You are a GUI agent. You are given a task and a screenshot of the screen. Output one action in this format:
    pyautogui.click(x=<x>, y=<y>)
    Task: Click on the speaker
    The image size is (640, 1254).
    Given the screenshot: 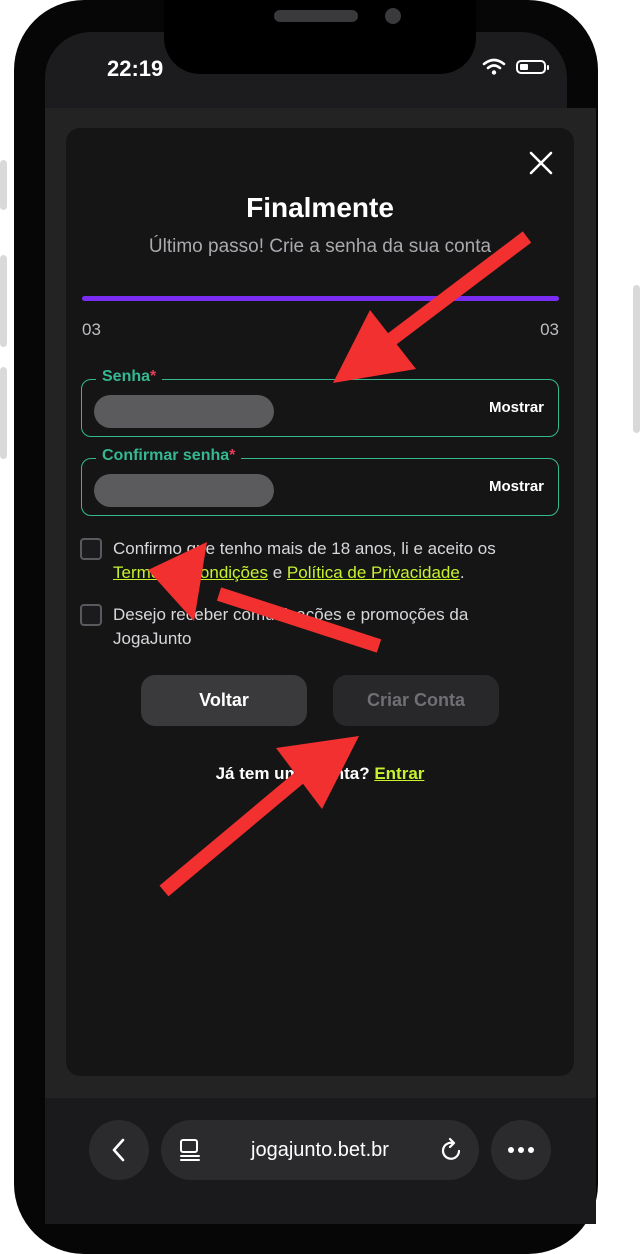 What is the action you would take?
    pyautogui.click(x=316, y=16)
    